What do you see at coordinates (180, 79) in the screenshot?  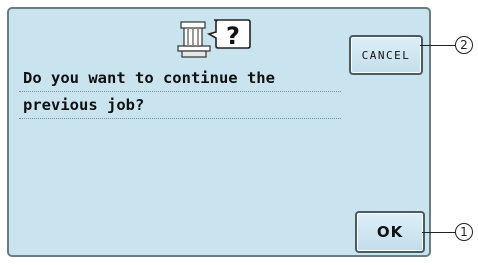 I see `message-line-1: Do you want to continue the` at bounding box center [180, 79].